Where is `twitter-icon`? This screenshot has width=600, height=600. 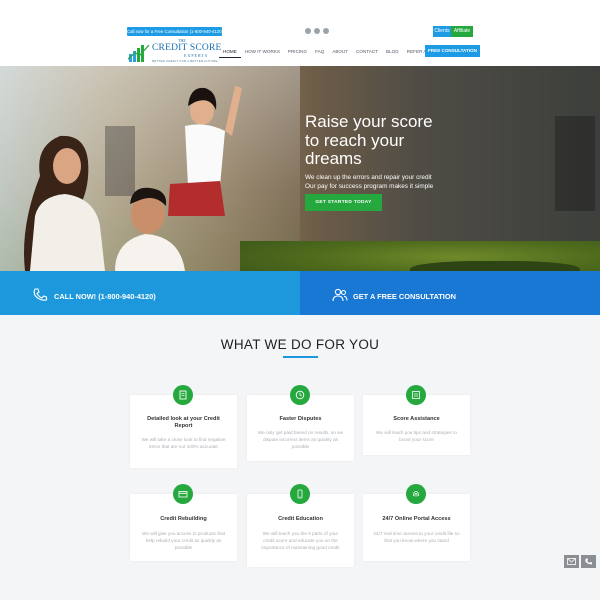 twitter-icon is located at coordinates (317, 31).